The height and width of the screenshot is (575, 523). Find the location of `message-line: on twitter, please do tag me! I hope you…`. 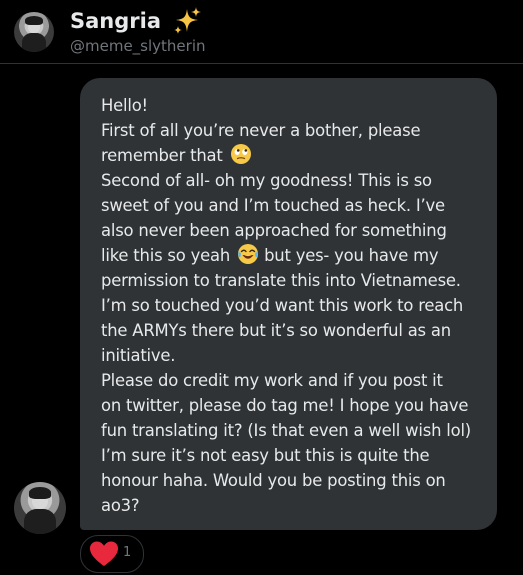

message-line: on twitter, please do tag me! I hope you… is located at coordinates (285, 405).